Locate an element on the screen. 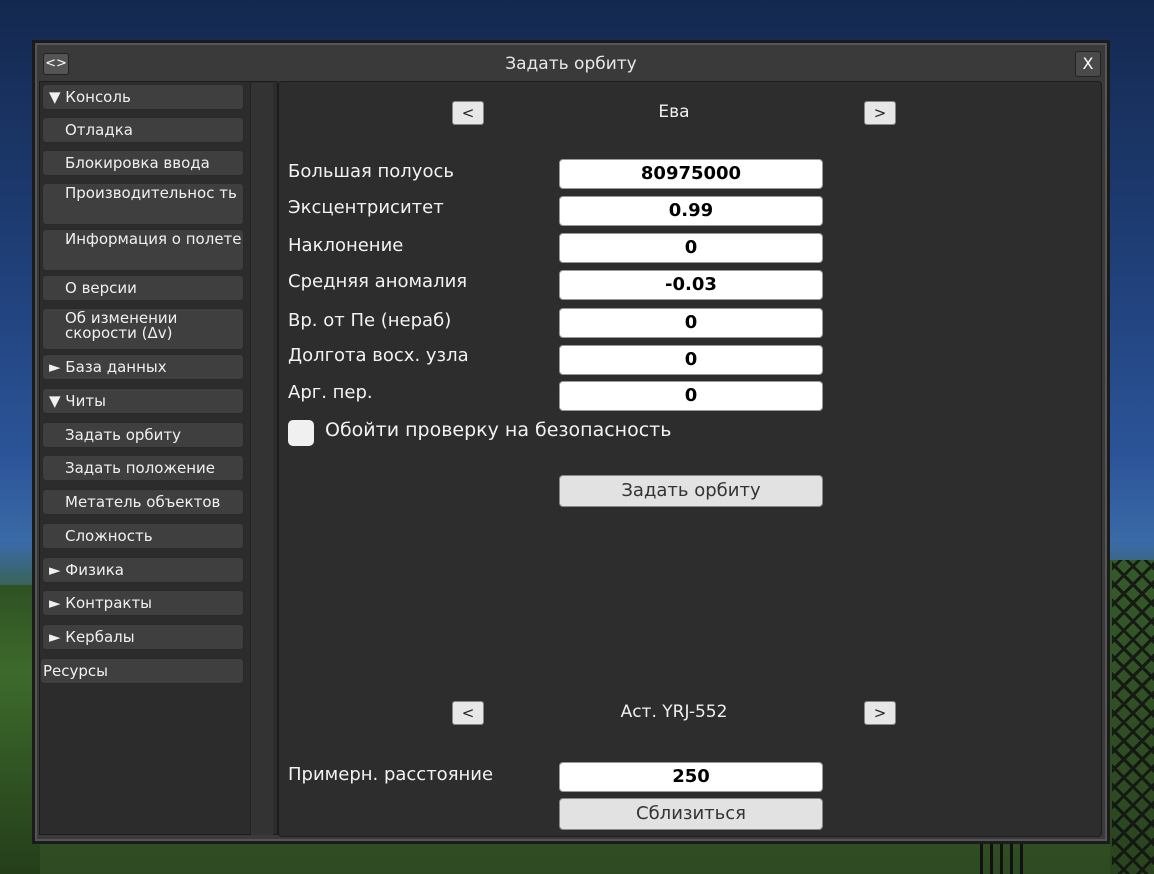 This screenshot has height=874, width=1154. inclination-input: 0 is located at coordinates (691, 248).